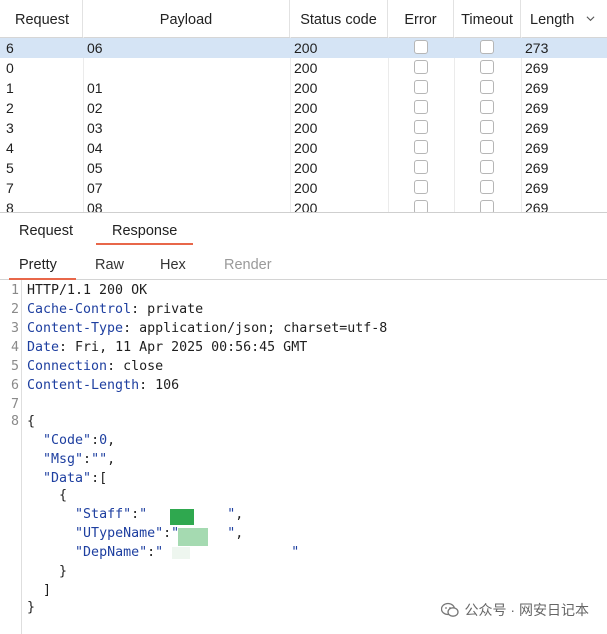  Describe the element at coordinates (173, 265) in the screenshot. I see `tab-hex: Hex` at that location.